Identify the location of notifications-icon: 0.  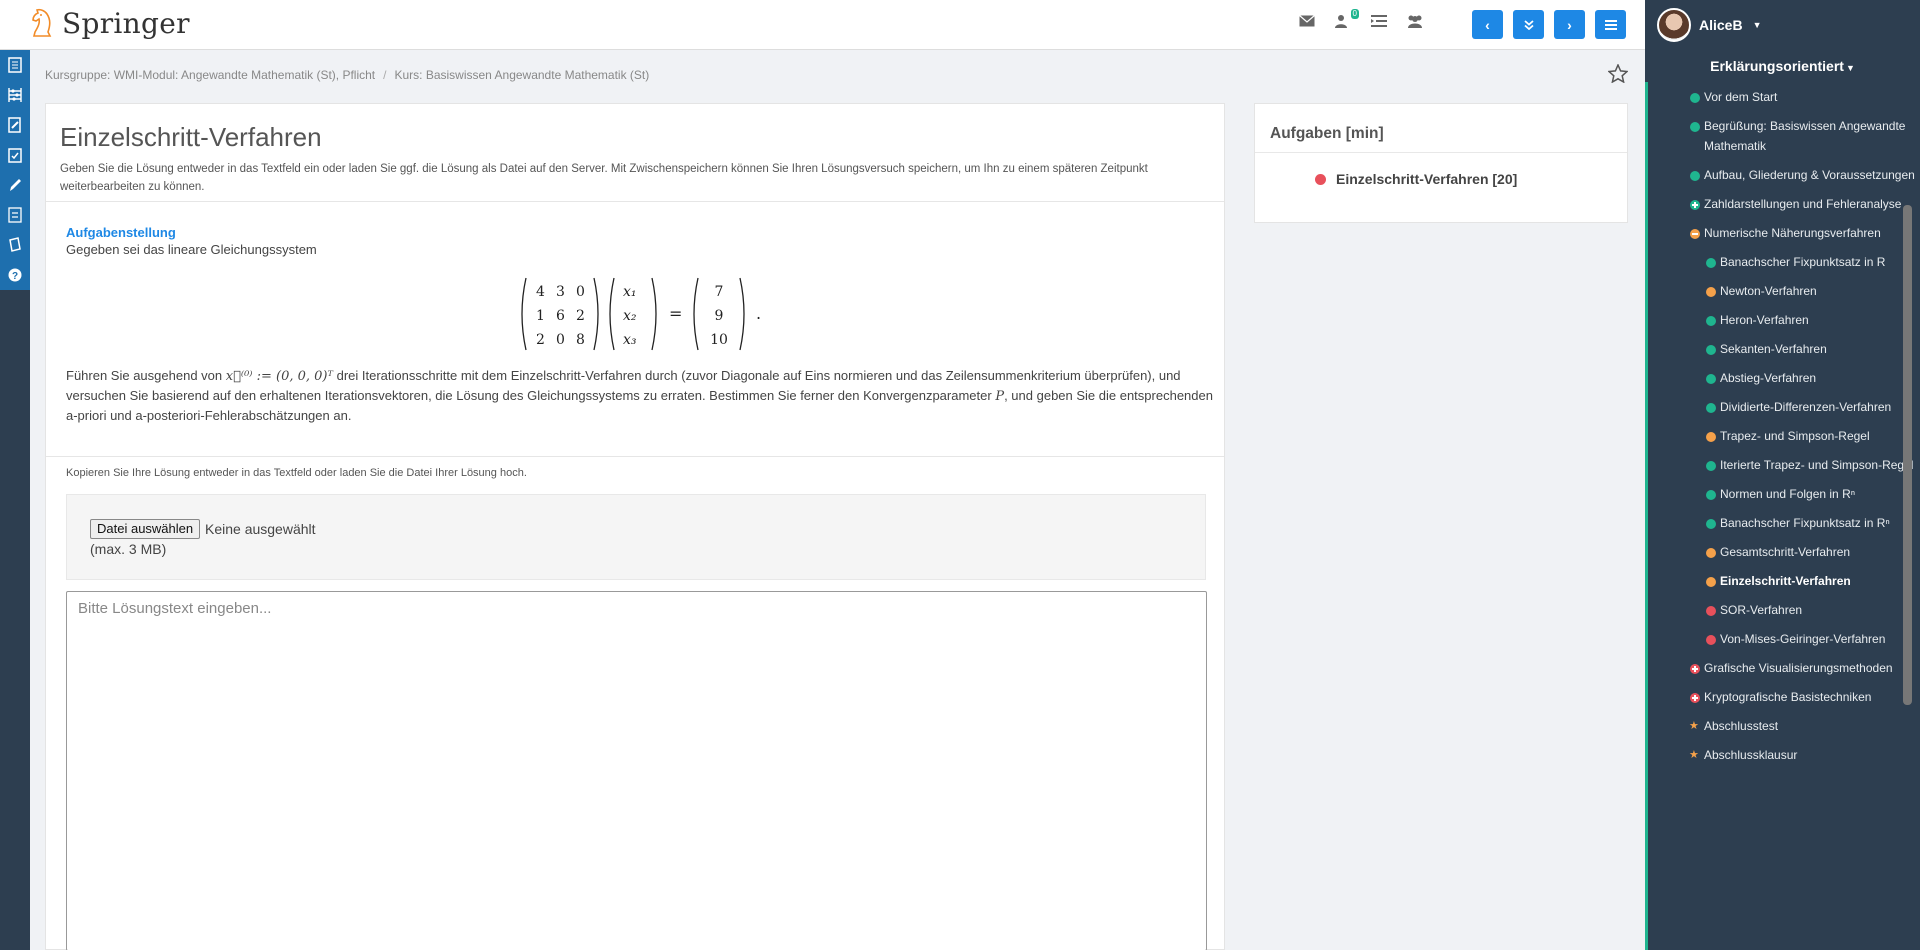
(1346, 20).